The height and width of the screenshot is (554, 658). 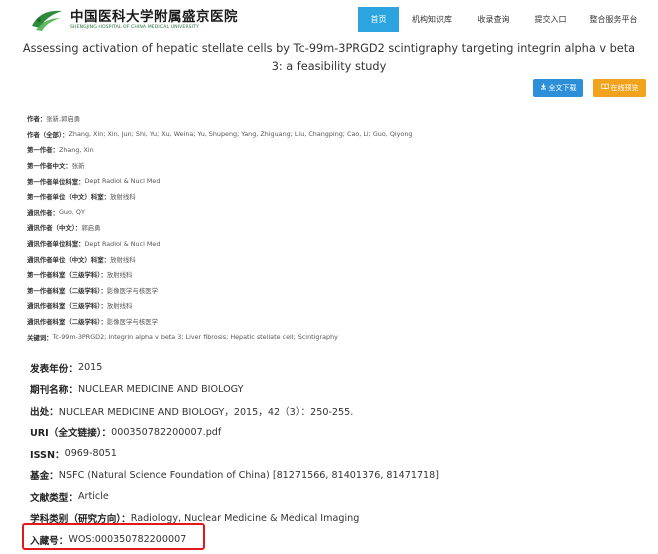 What do you see at coordinates (56, 212) in the screenshot?
I see `meta-corresponding-author: 通讯作者： Guo, QY` at bounding box center [56, 212].